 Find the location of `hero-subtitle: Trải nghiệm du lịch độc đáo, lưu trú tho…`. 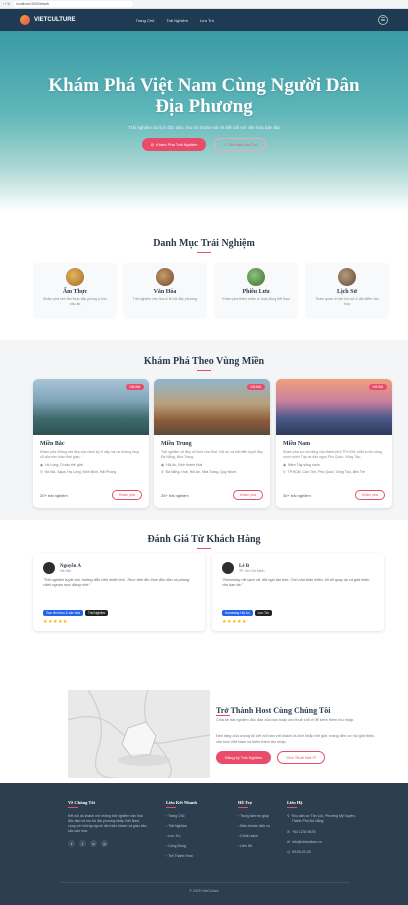

hero-subtitle: Trải nghiệm du lịch độc đáo, lưu trú tho… is located at coordinates (204, 127).